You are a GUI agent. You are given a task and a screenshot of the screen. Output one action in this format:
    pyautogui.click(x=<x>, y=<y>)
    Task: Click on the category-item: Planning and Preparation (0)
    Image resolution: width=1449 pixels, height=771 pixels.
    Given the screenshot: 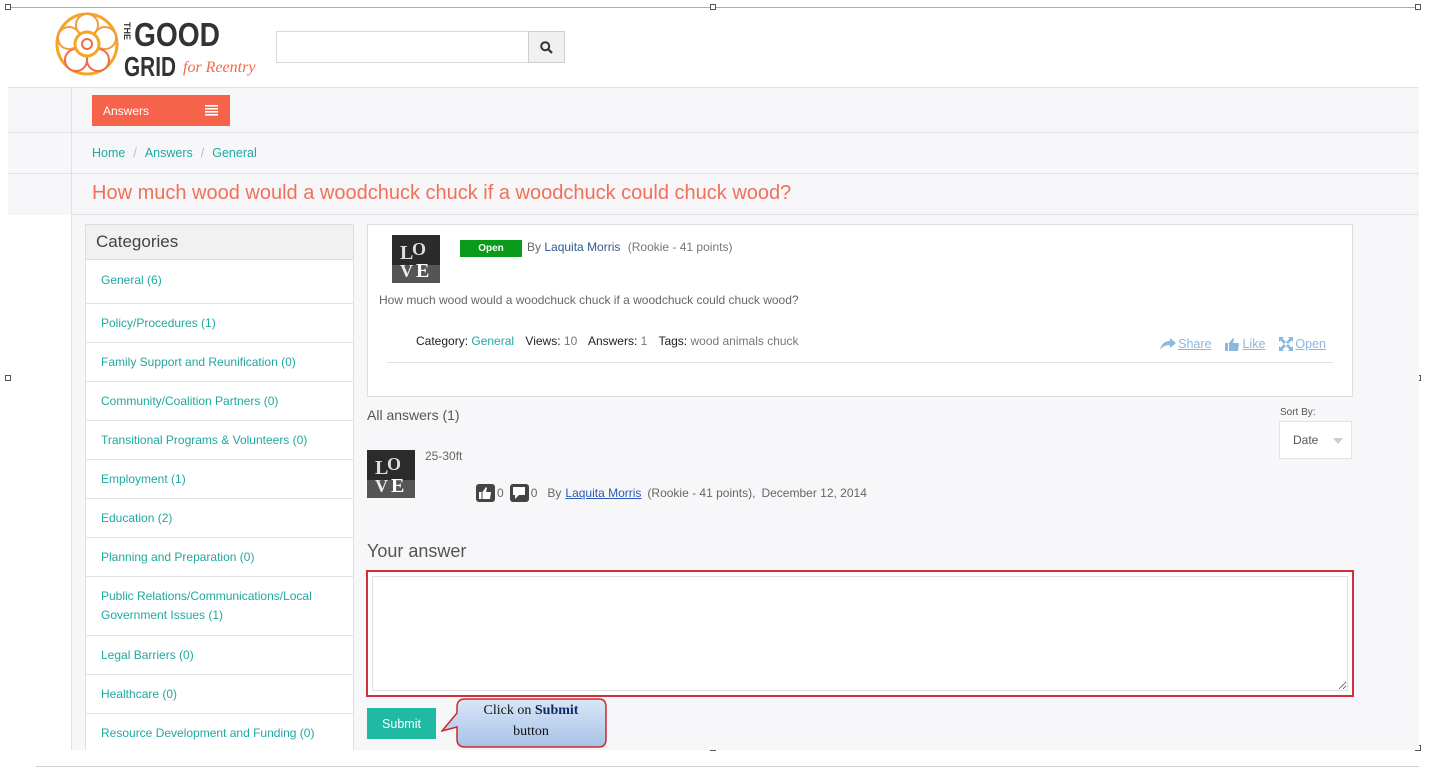 What is the action you would take?
    pyautogui.click(x=219, y=557)
    